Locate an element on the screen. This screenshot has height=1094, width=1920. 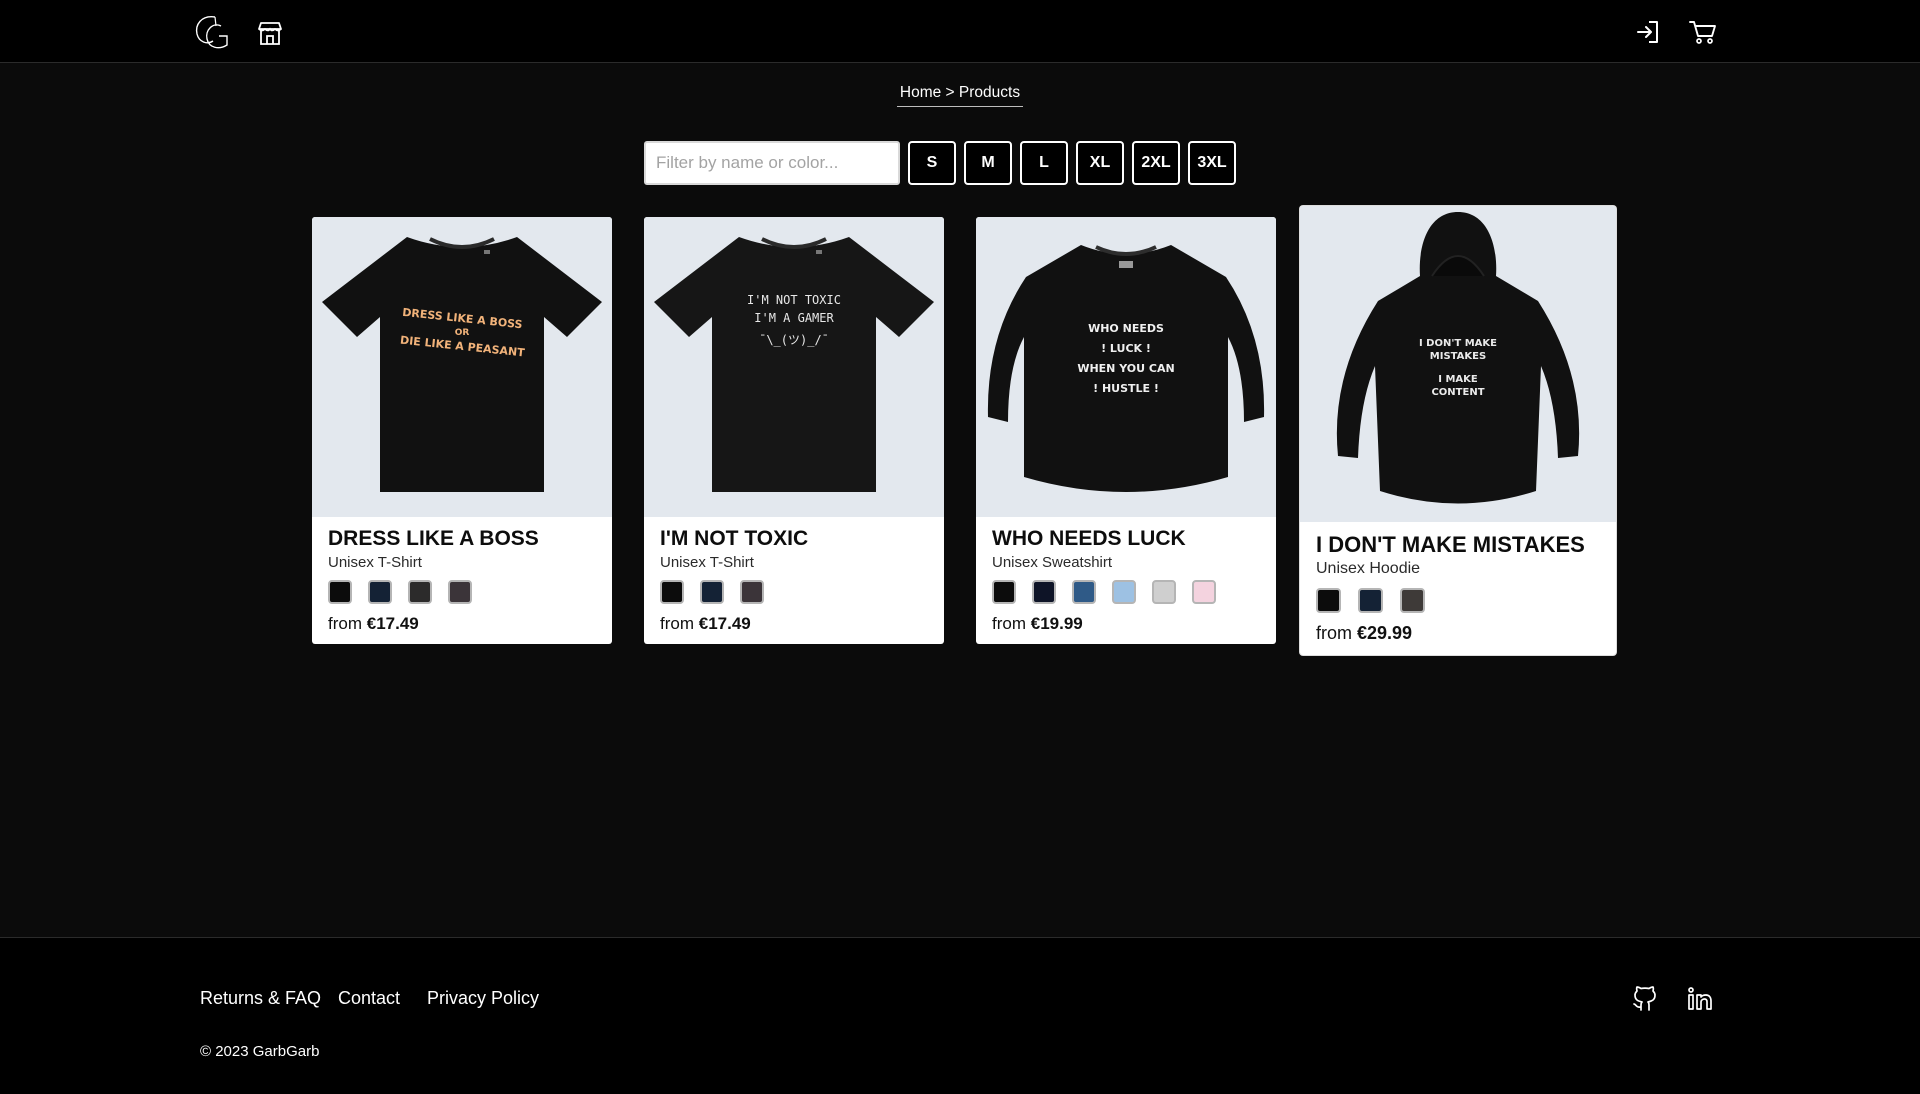
filter-search-input is located at coordinates (772, 163).